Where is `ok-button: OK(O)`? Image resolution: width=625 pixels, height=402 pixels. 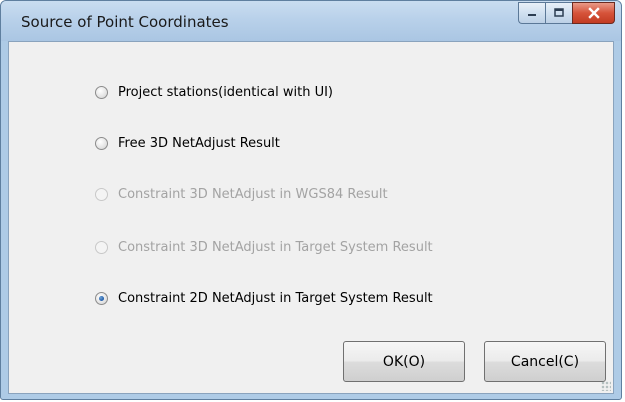 ok-button: OK(O) is located at coordinates (404, 361).